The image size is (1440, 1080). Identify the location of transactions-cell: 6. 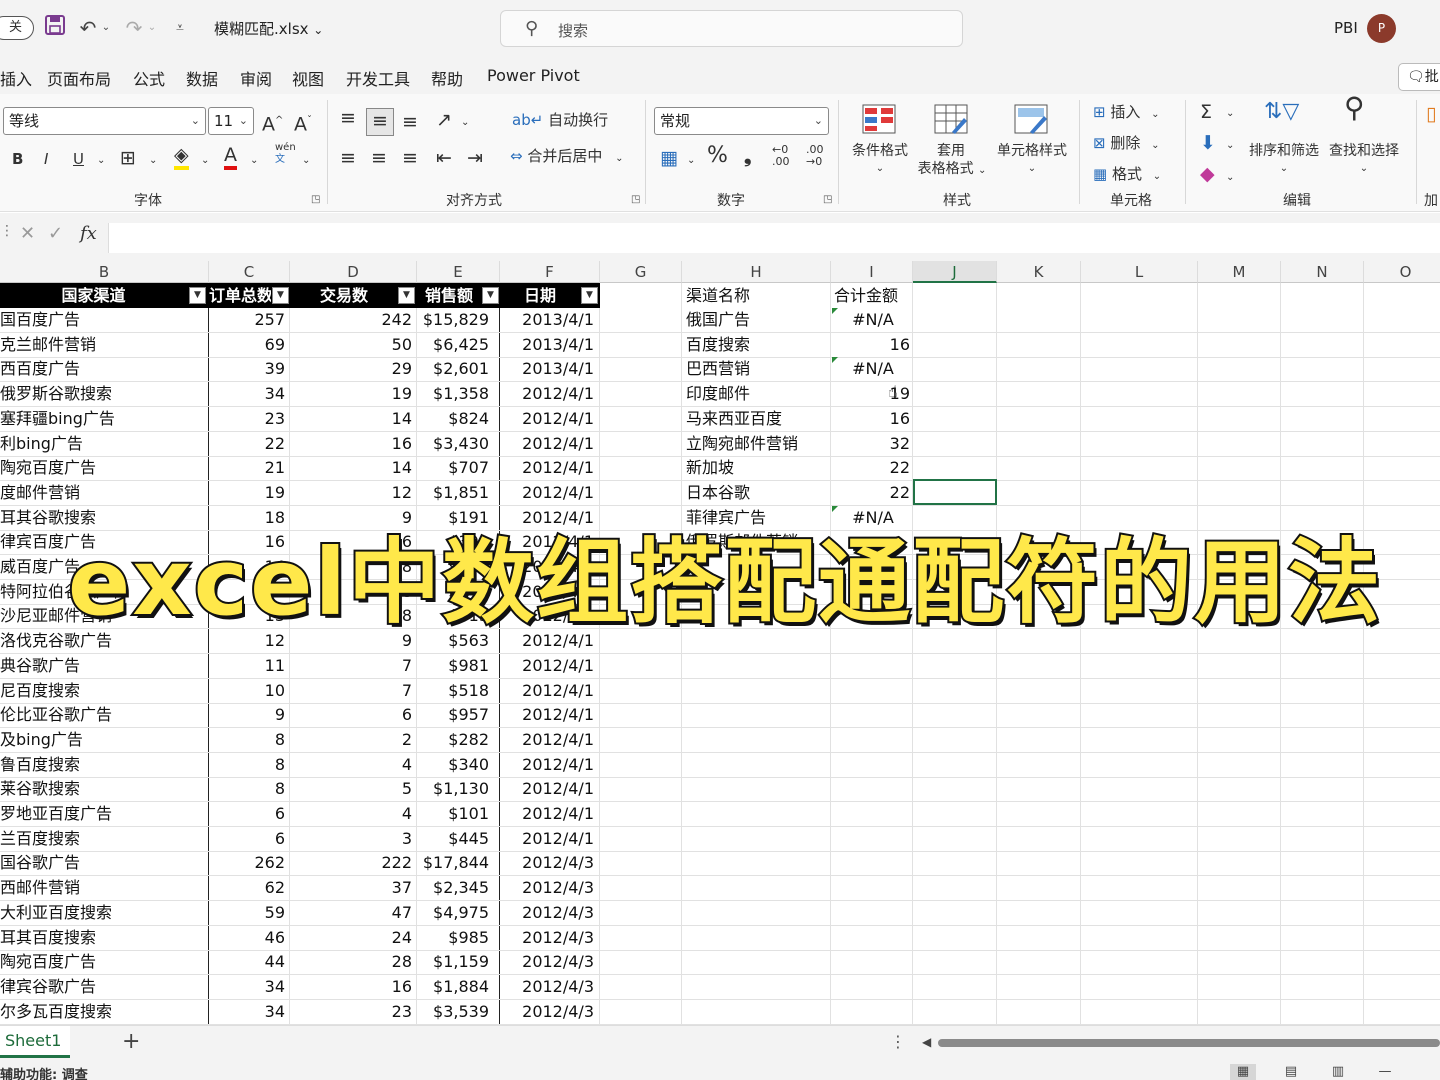
(352, 715).